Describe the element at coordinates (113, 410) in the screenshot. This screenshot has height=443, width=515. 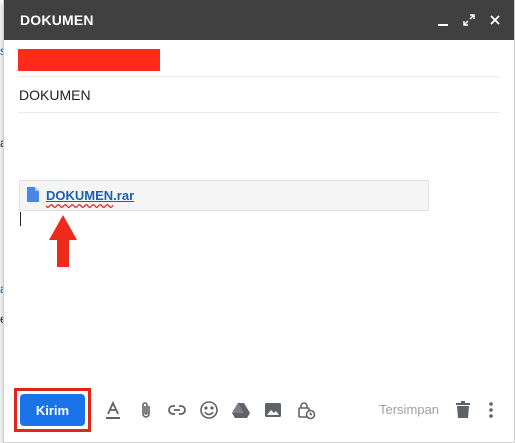
I see `format-text-icon` at that location.